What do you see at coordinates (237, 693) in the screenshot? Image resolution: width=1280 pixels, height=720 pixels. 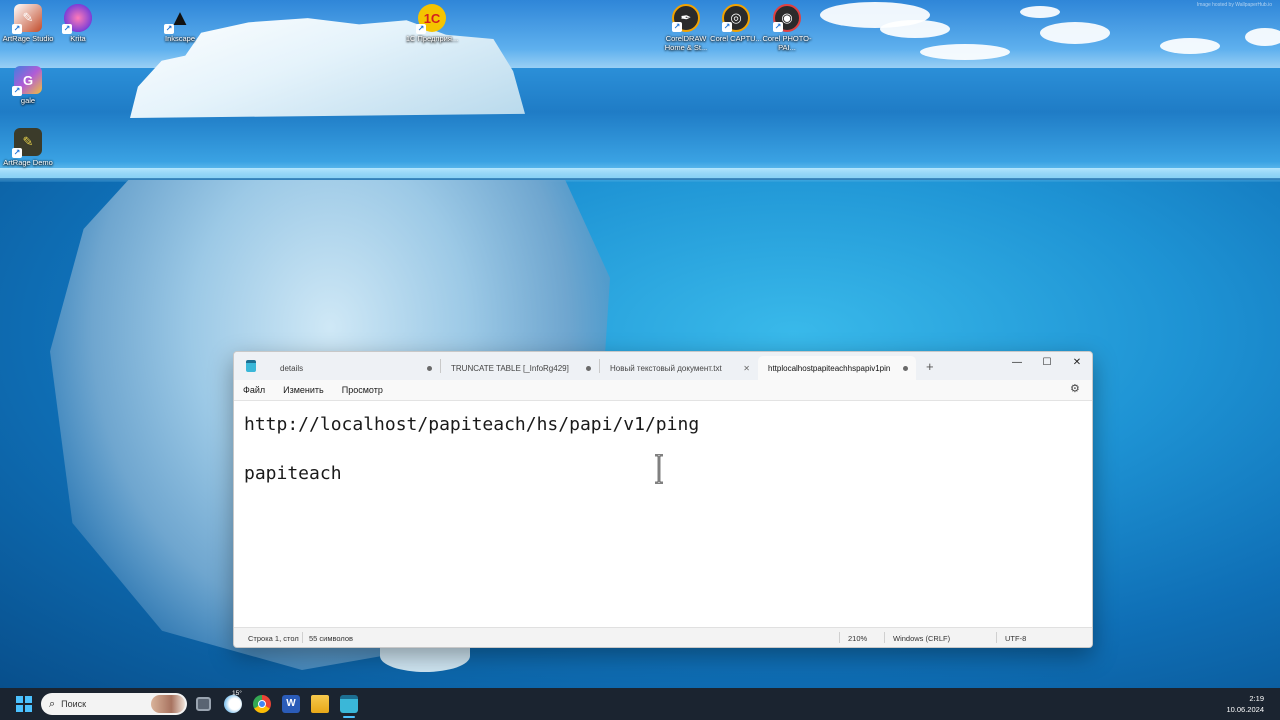 I see `weather-temperature: 15°` at bounding box center [237, 693].